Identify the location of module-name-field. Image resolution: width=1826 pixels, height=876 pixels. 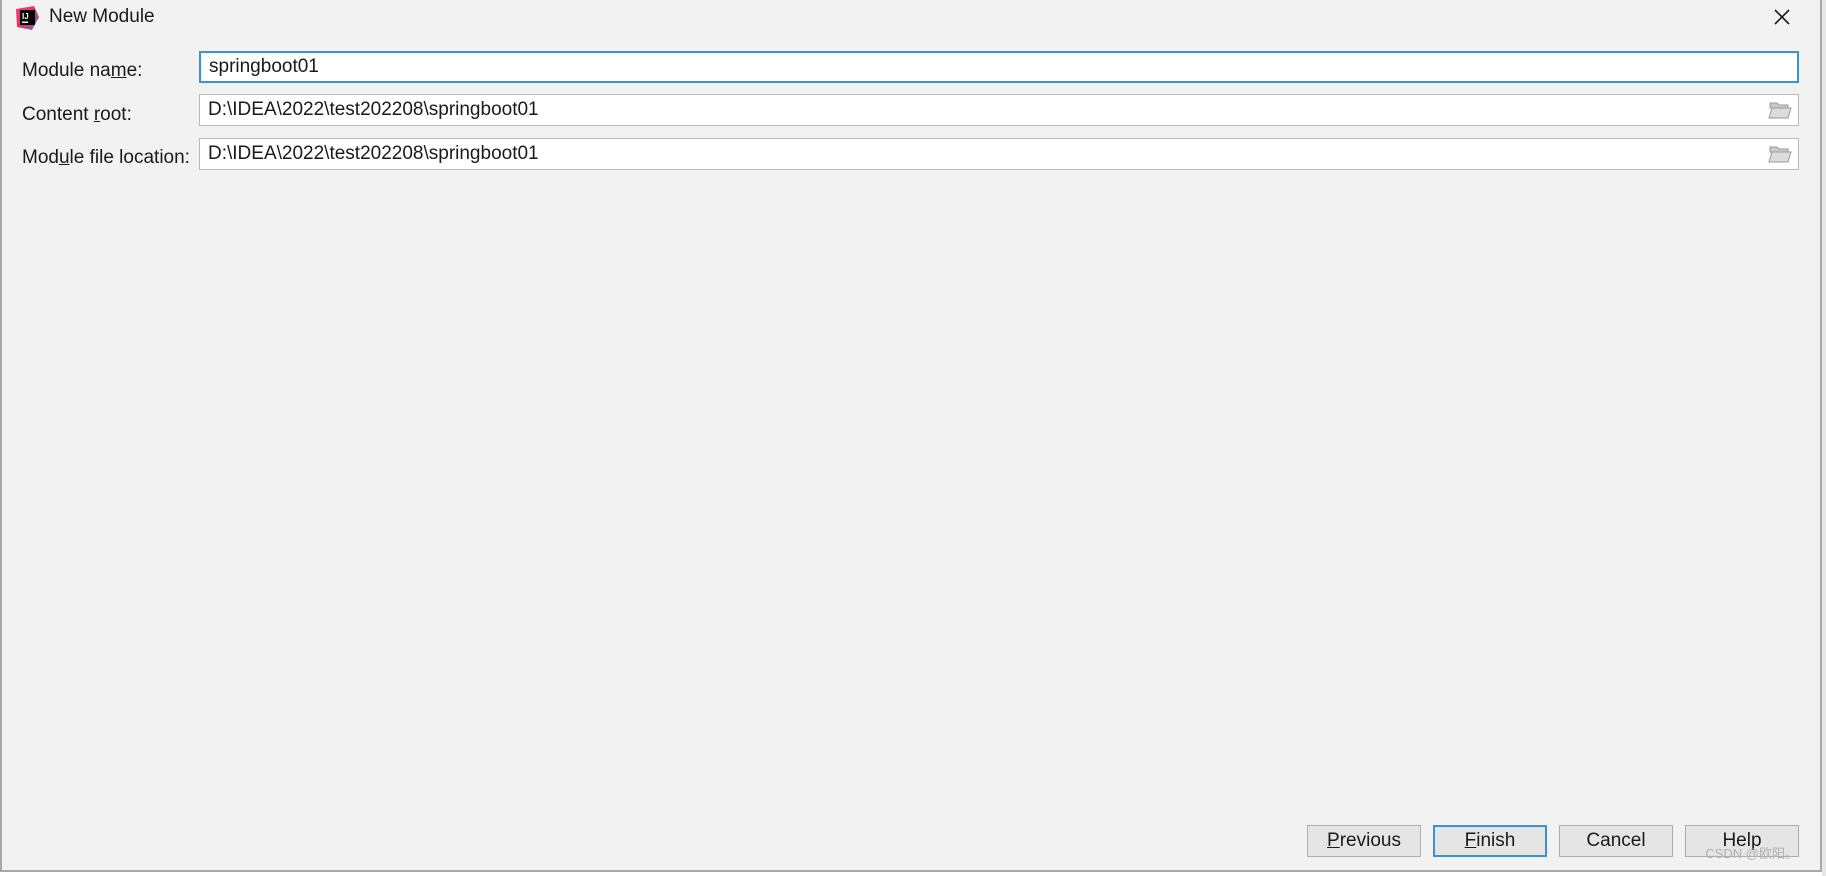
(999, 67).